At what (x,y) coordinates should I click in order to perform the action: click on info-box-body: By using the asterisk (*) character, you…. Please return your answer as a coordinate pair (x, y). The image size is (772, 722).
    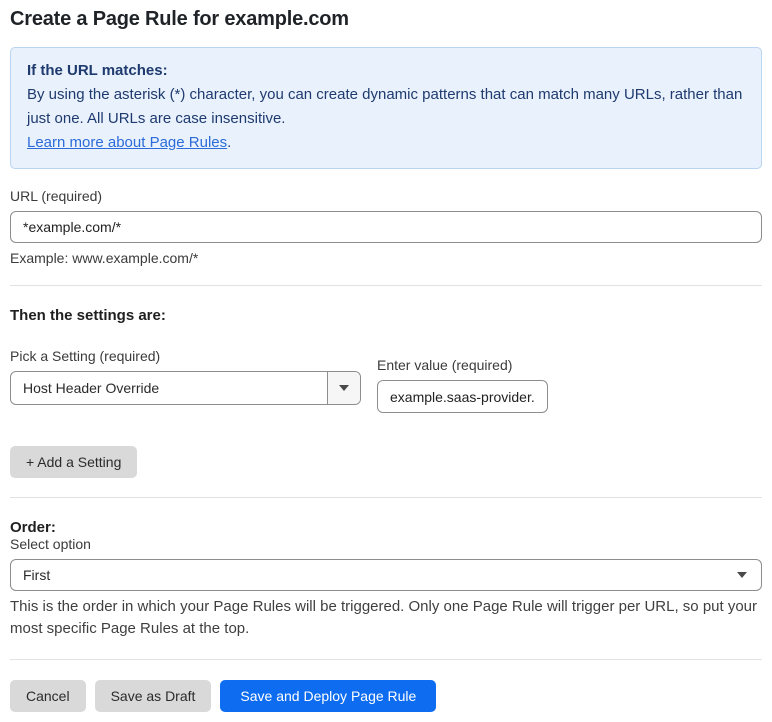
    Looking at the image, I should click on (385, 106).